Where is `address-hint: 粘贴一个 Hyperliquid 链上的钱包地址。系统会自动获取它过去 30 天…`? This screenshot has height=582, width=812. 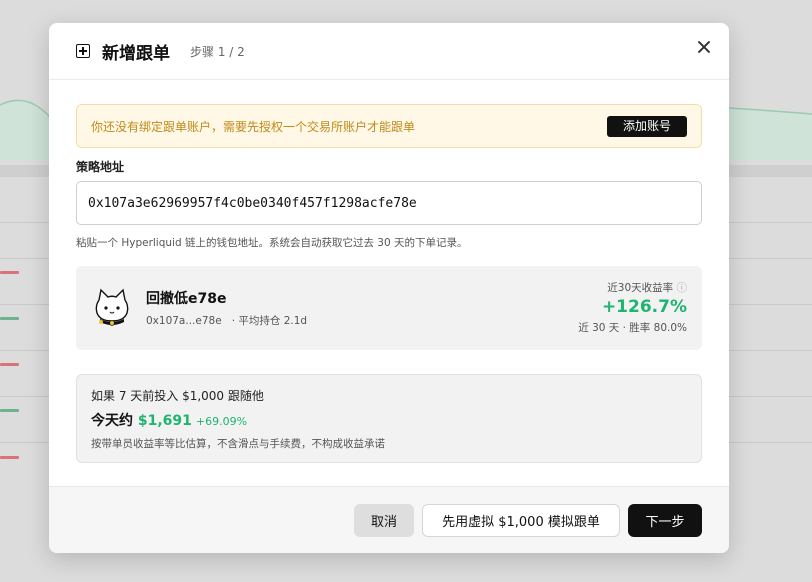
address-hint: 粘贴一个 Hyperliquid 链上的钱包地址。系统会自动获取它过去 30 天… is located at coordinates (272, 243).